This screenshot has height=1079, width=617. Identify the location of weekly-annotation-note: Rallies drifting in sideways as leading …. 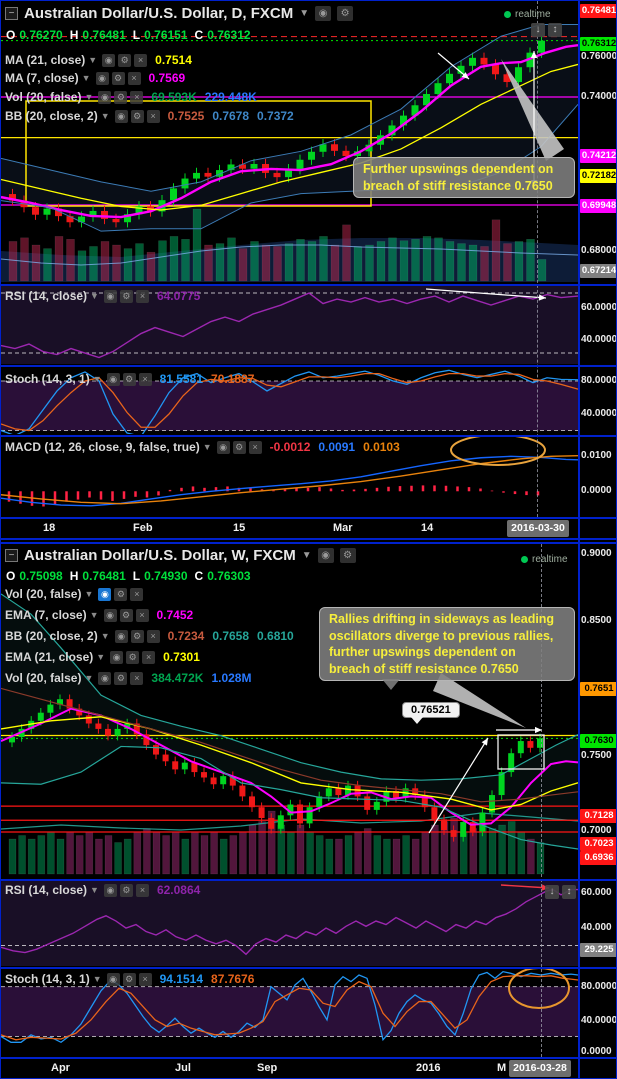
(447, 648).